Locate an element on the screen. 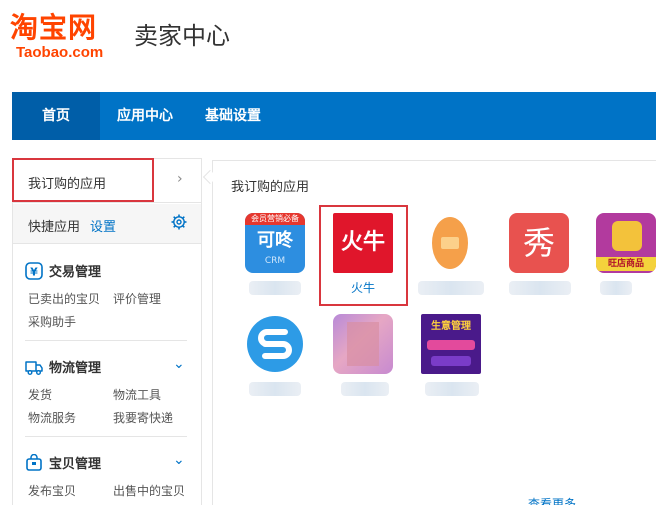 The height and width of the screenshot is (505, 656). app-name: 火牛 is located at coordinates (362, 288).